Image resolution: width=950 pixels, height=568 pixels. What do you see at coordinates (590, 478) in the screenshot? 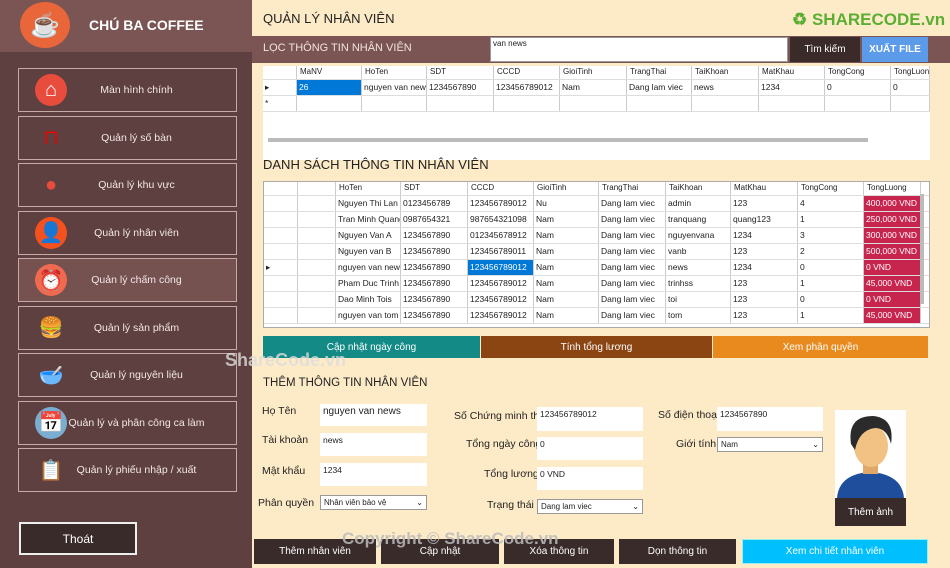
I see `luong-input: 0 VND` at bounding box center [590, 478].